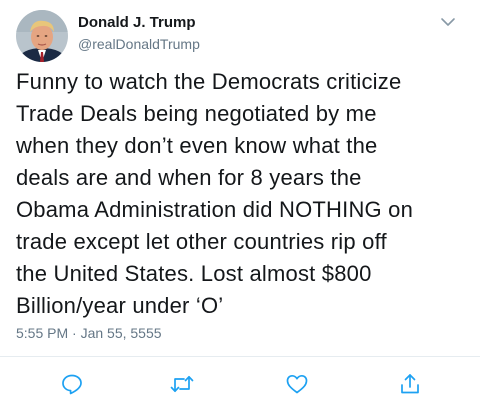  What do you see at coordinates (137, 22) in the screenshot?
I see `author-display-name: Donald J. Trump` at bounding box center [137, 22].